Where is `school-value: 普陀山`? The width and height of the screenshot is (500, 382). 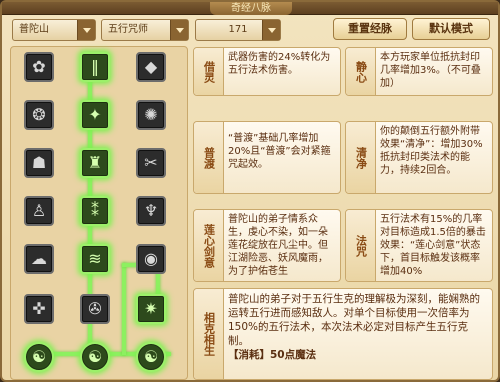 school-value: 普陀山 is located at coordinates (34, 29).